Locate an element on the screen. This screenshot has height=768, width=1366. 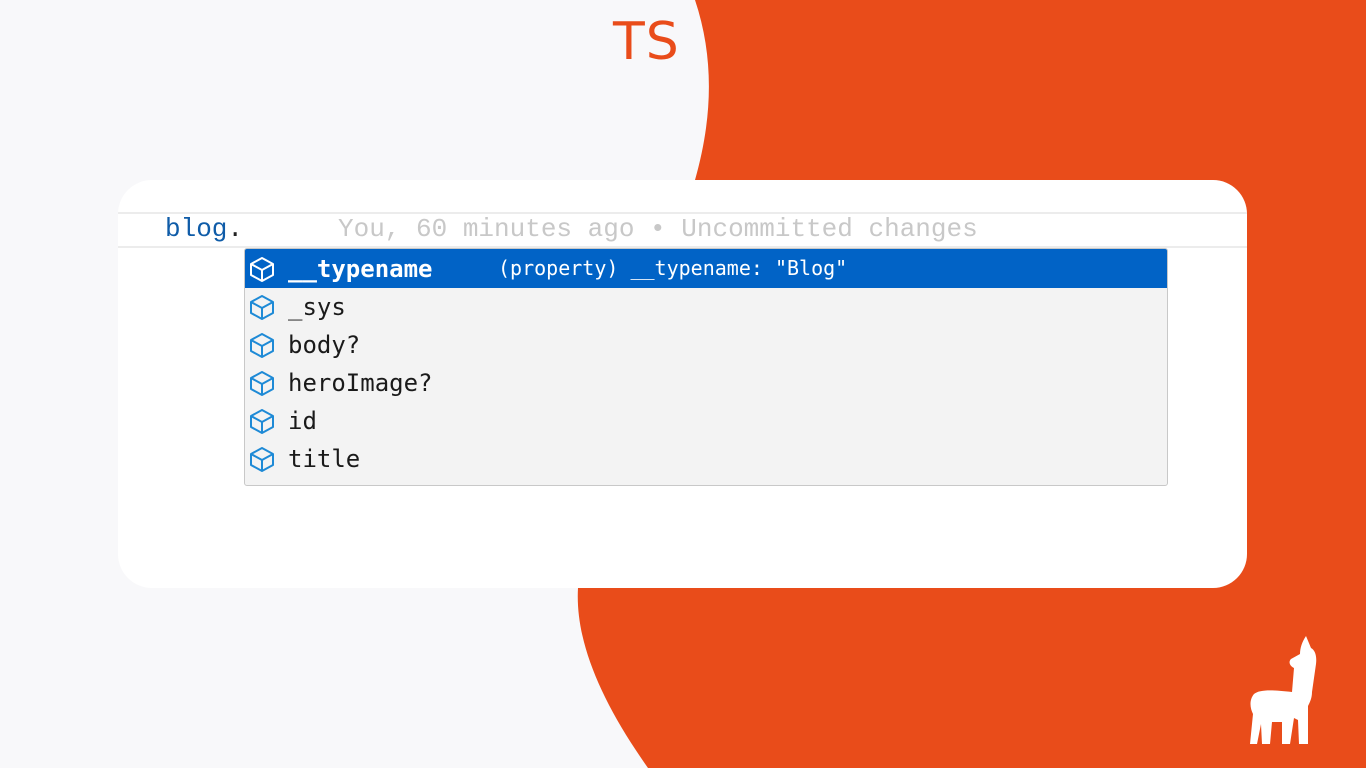
suggestion-label: body? is located at coordinates (324, 345).